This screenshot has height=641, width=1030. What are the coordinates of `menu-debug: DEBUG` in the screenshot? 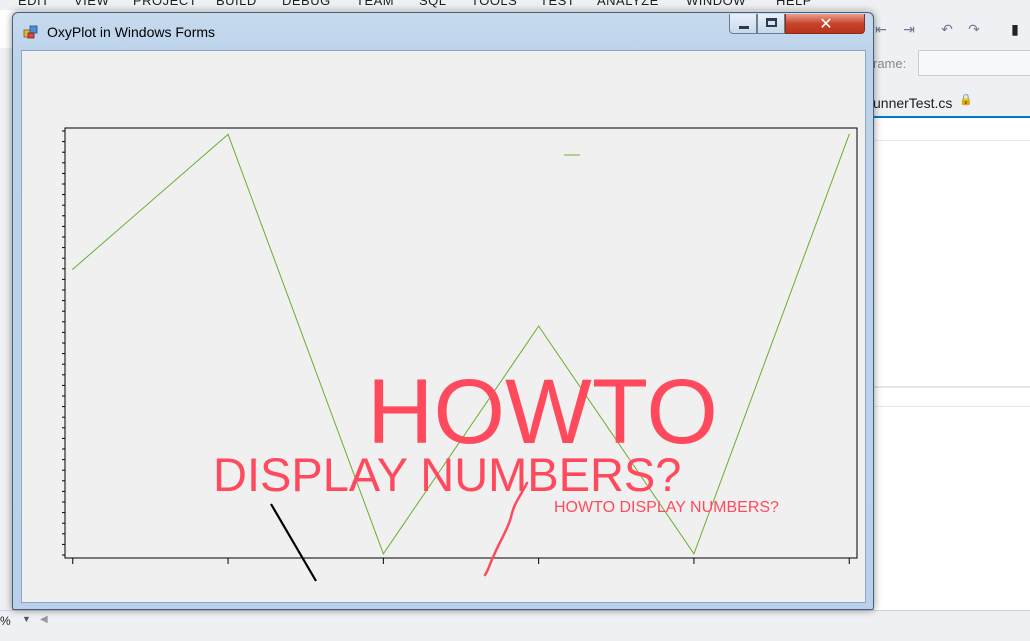 It's located at (306, 4).